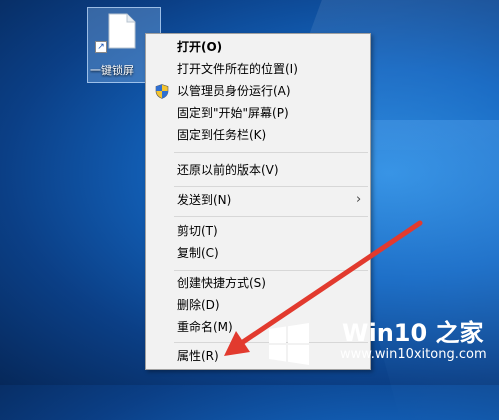 Image resolution: width=499 pixels, height=420 pixels. Describe the element at coordinates (289, 344) in the screenshot. I see `windows-logo-icon` at that location.